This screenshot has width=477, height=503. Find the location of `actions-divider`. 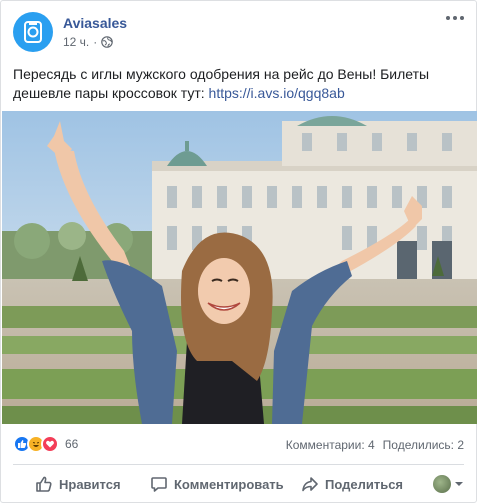

actions-divider is located at coordinates (238, 464).